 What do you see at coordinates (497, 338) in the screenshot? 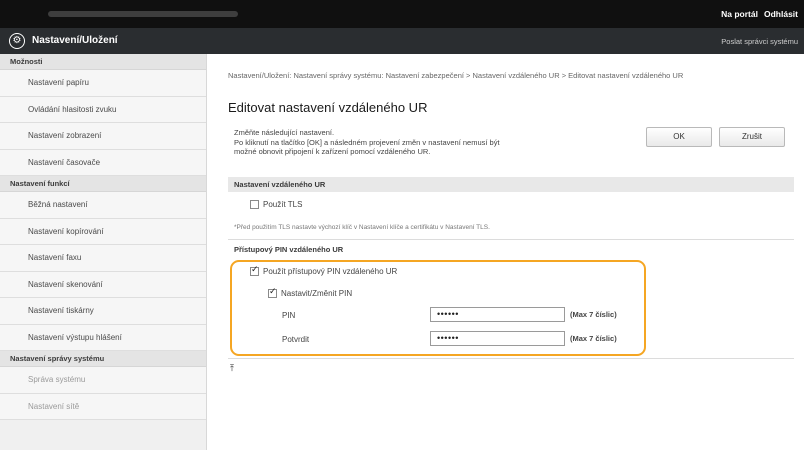
I see `confirm-pin-input: ••••••` at bounding box center [497, 338].